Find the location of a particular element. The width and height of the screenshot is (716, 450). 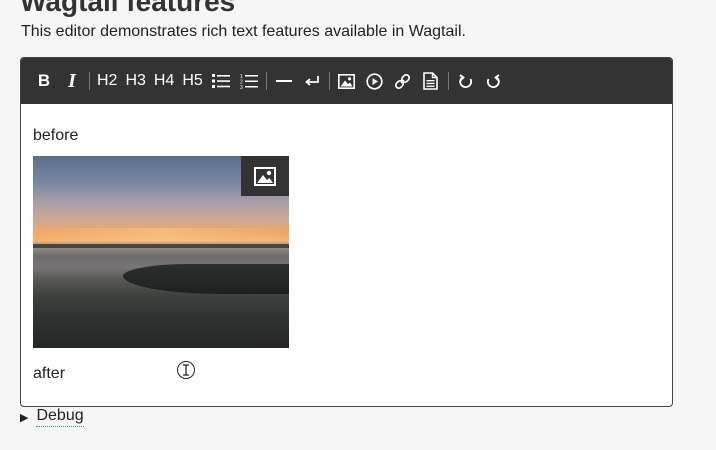

italic-button: I is located at coordinates (72, 81).